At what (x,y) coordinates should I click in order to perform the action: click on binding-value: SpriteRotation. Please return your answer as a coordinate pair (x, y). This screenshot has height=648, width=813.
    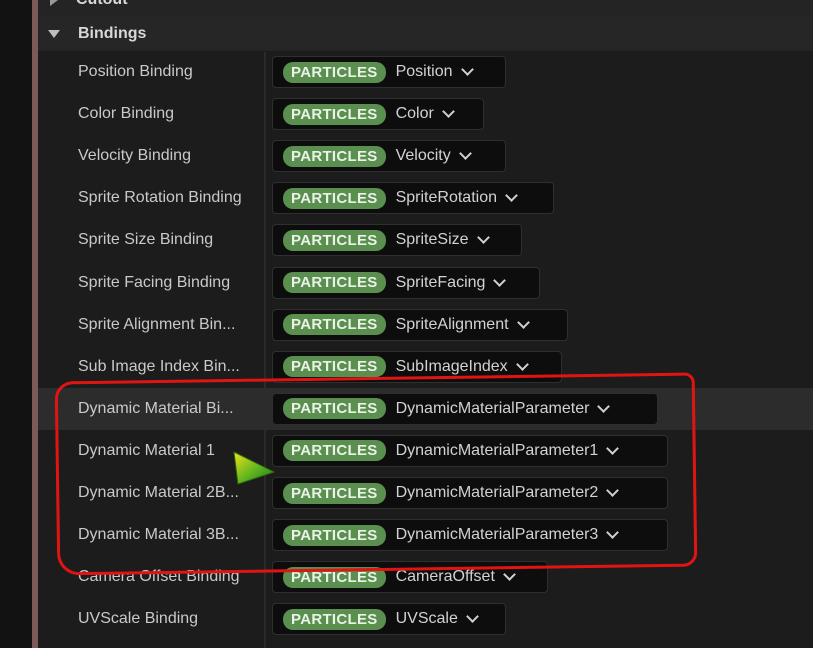
    Looking at the image, I should click on (446, 198).